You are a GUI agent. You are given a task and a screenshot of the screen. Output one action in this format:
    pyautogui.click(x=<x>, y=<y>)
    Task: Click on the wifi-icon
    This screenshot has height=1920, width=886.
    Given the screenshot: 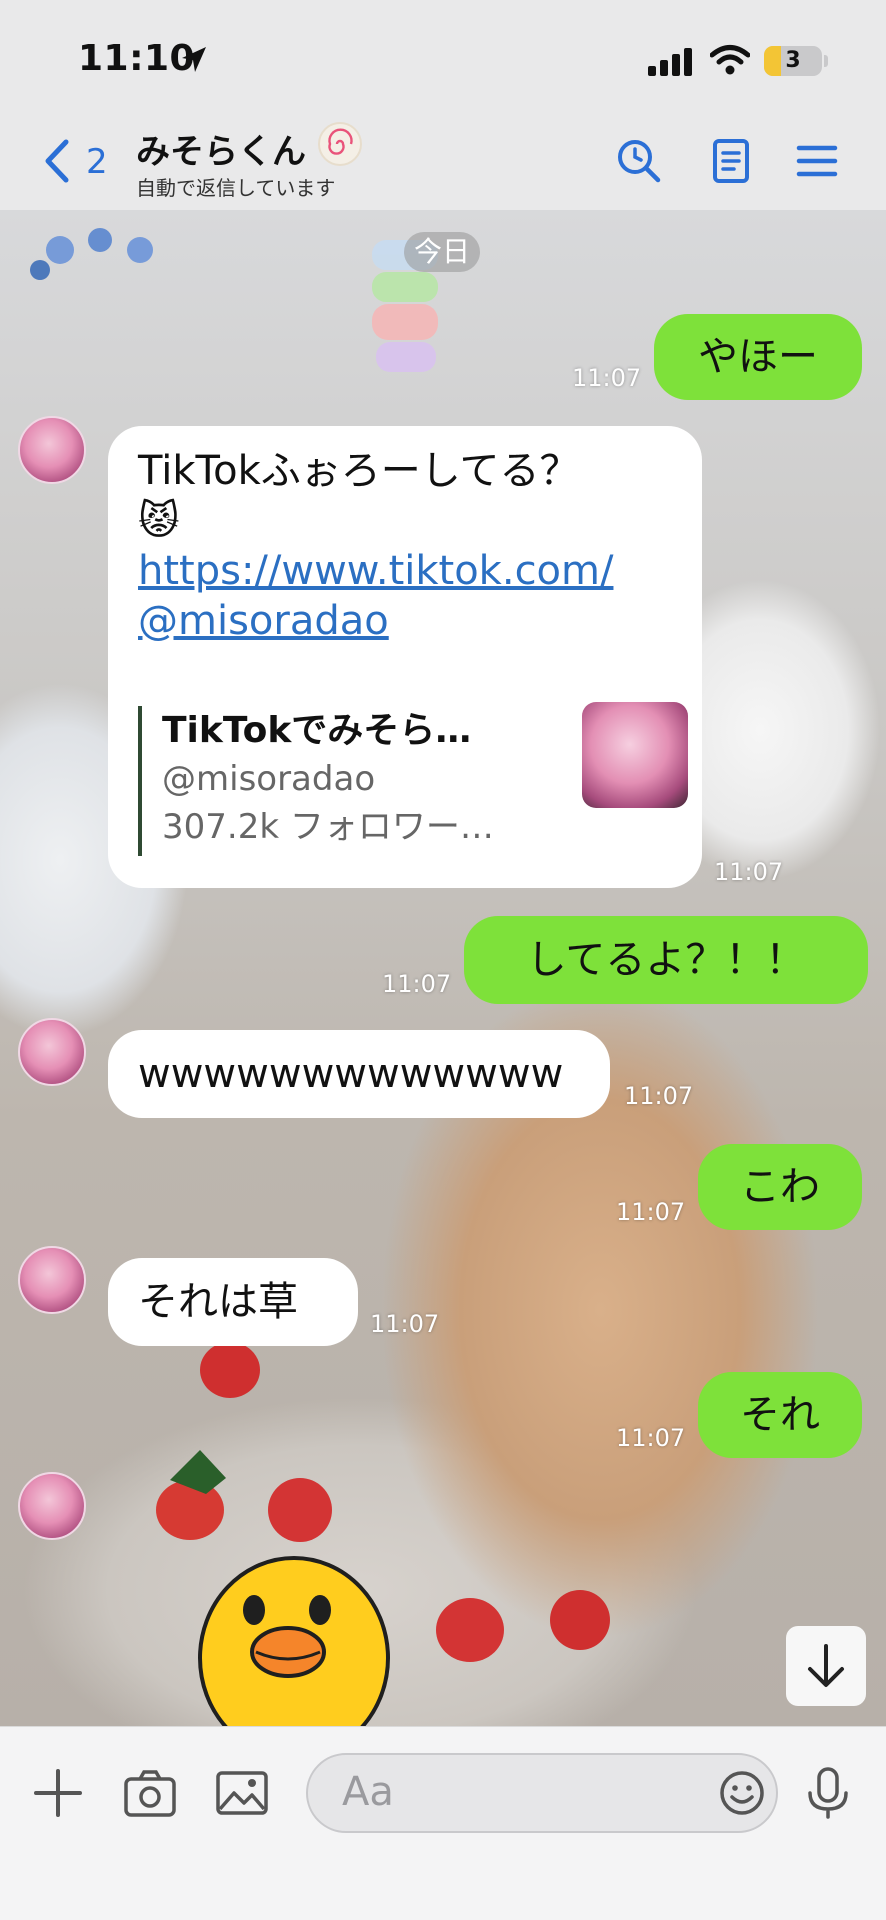 What is the action you would take?
    pyautogui.click(x=730, y=60)
    